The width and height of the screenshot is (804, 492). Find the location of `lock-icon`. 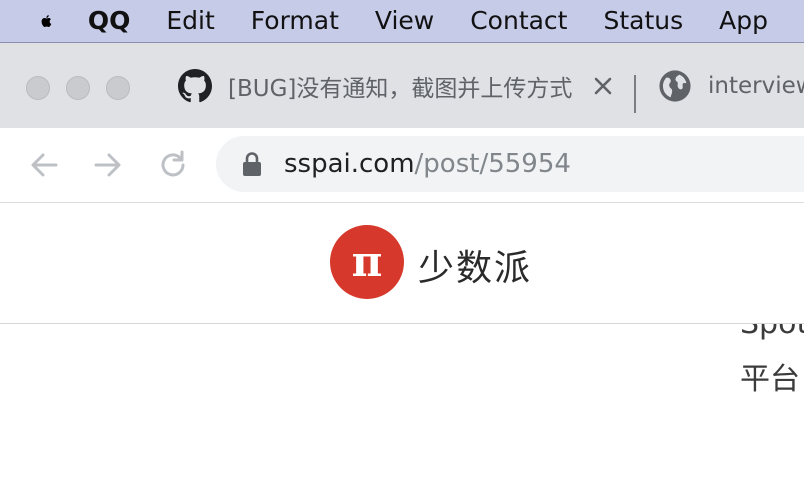

lock-icon is located at coordinates (252, 164).